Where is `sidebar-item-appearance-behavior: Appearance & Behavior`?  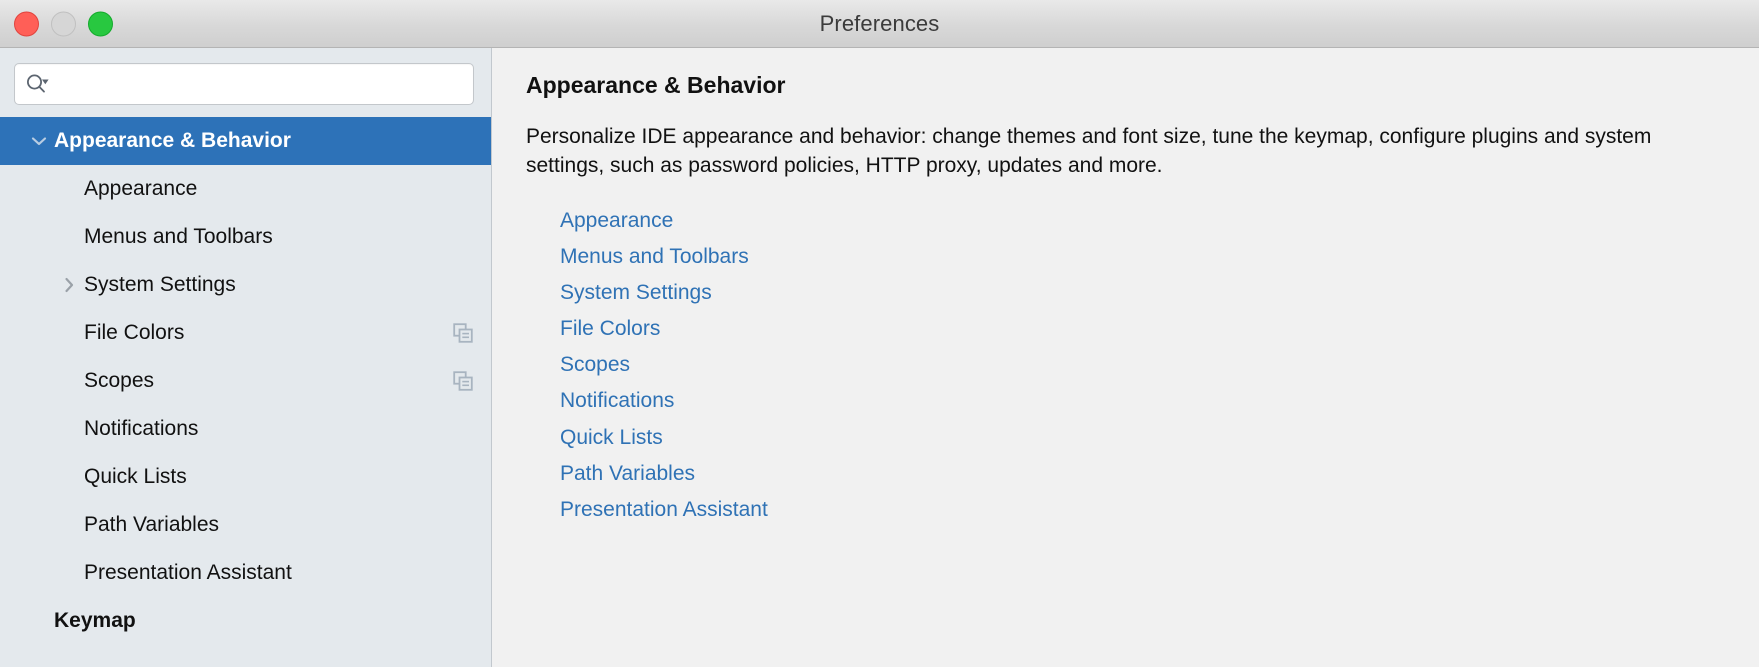
sidebar-item-appearance-behavior: Appearance & Behavior is located at coordinates (245, 141).